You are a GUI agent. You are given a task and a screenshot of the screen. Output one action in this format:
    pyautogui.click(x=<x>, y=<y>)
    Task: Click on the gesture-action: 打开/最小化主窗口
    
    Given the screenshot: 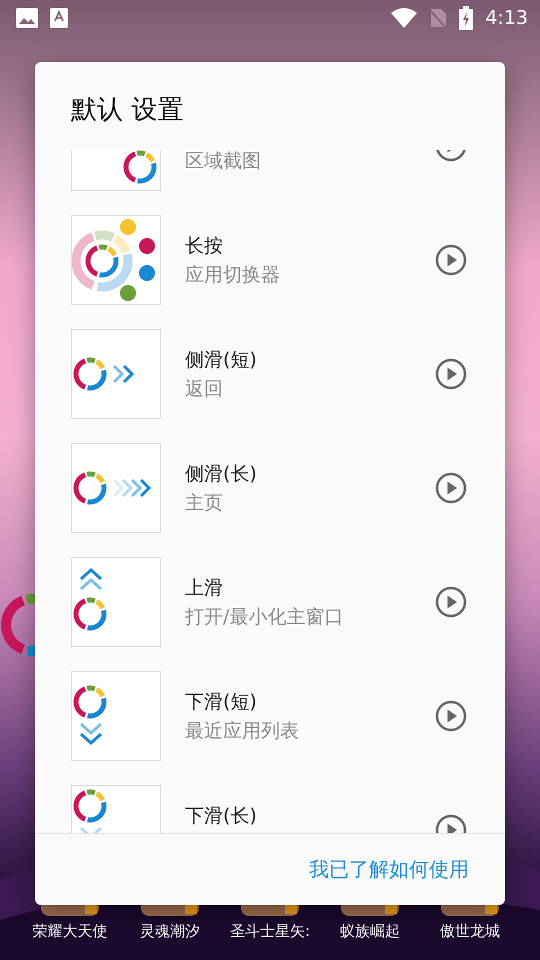 What is the action you would take?
    pyautogui.click(x=264, y=616)
    